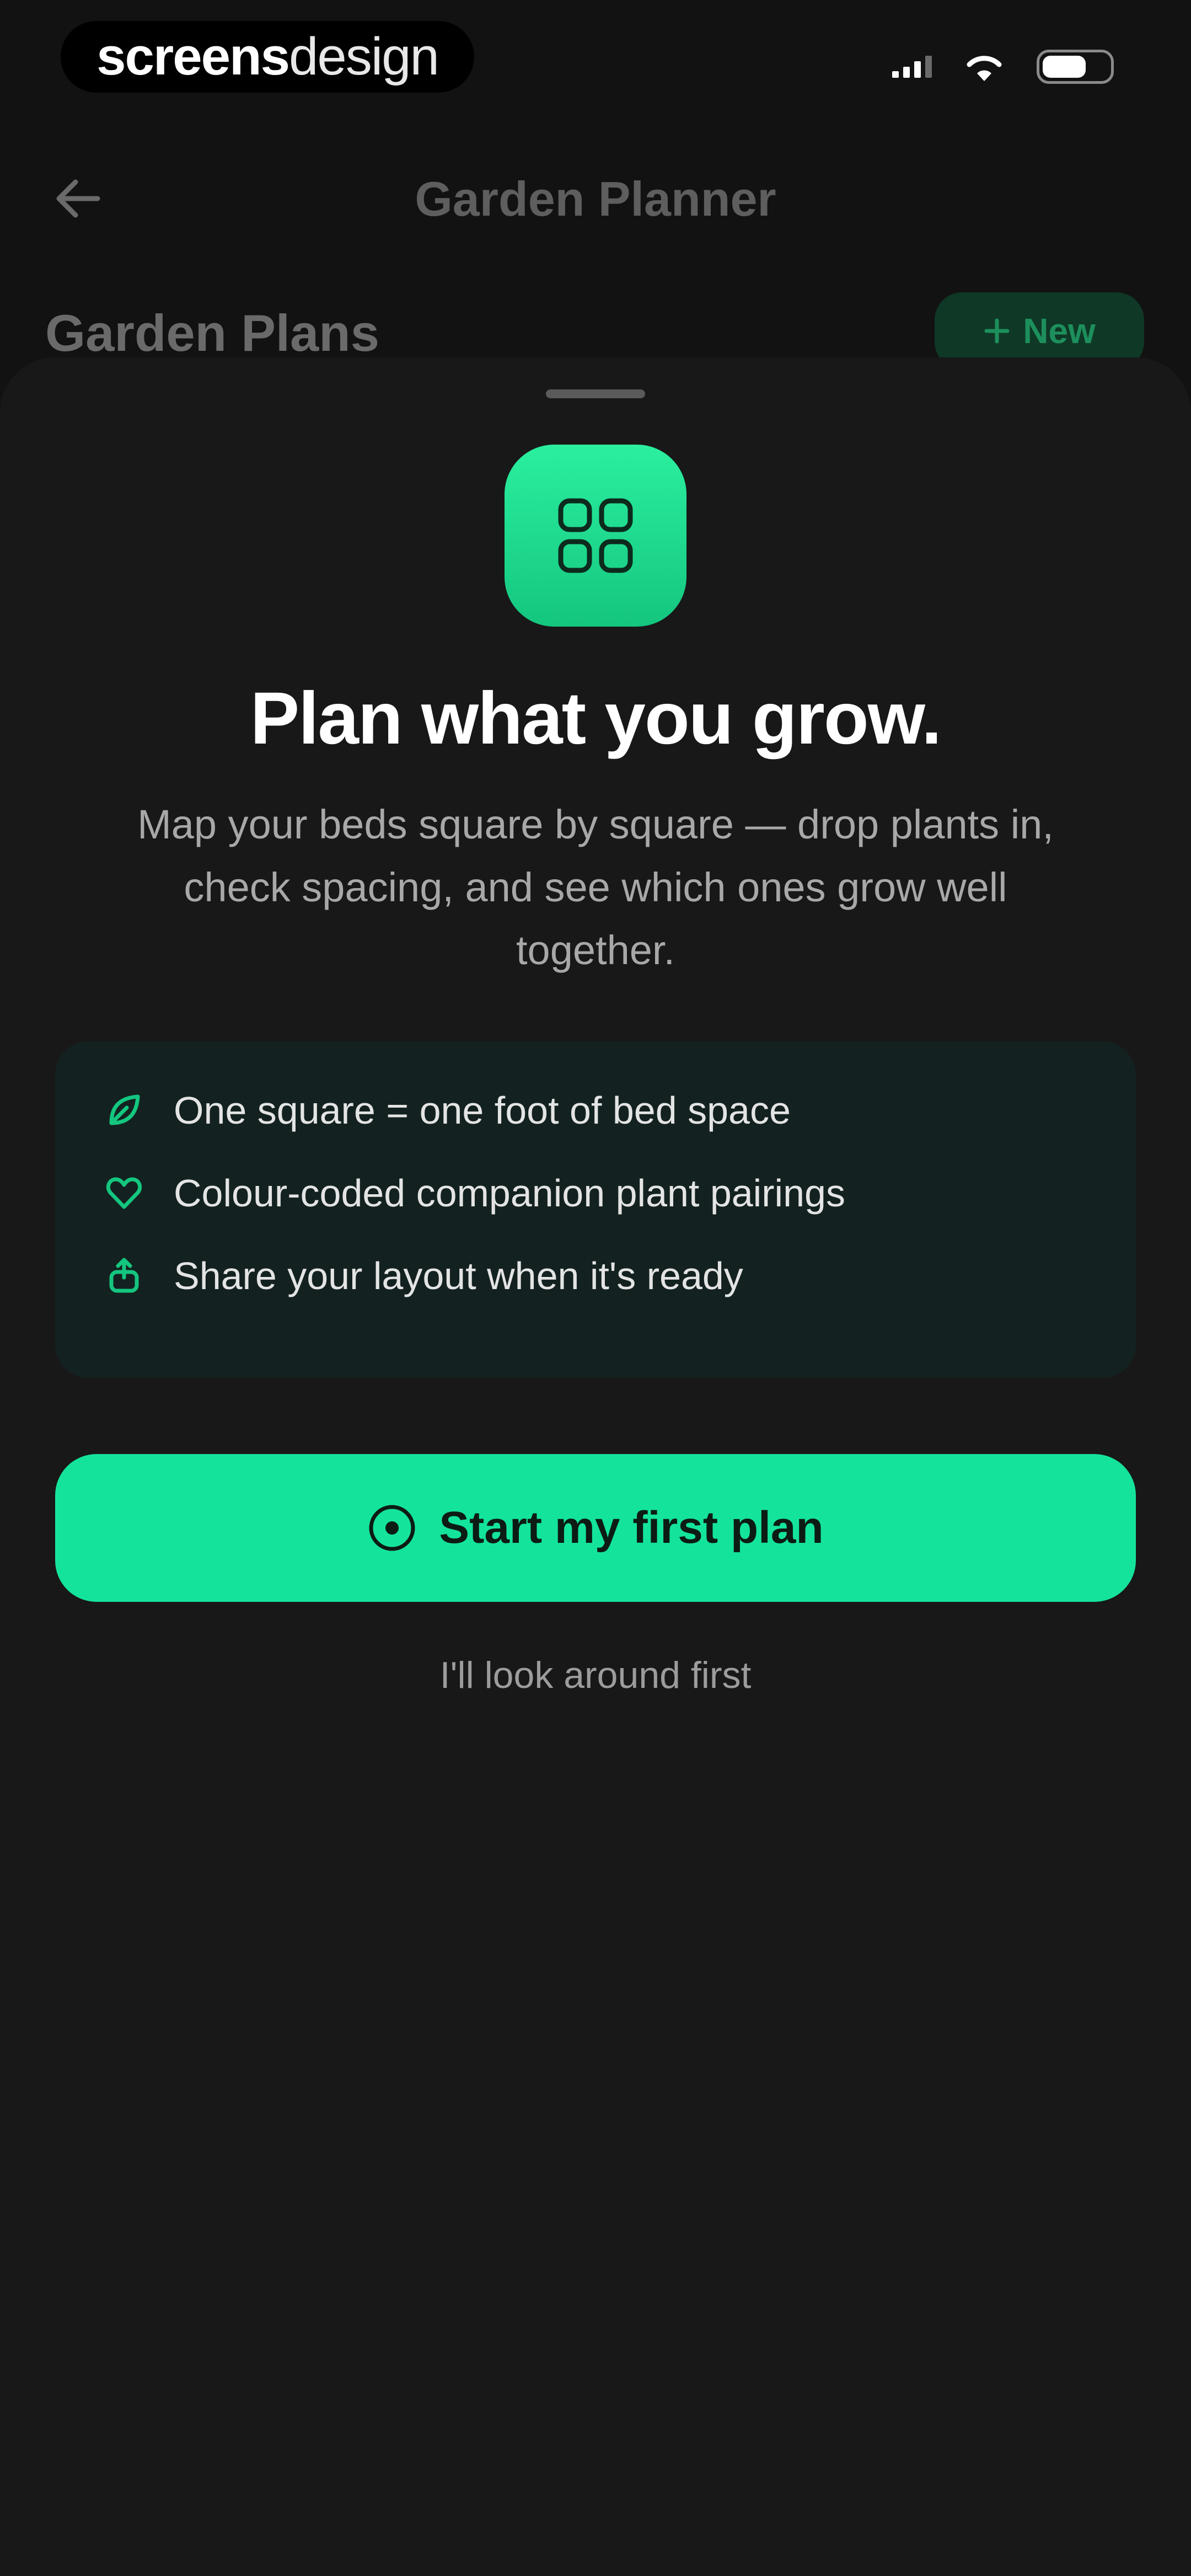 This screenshot has height=2576, width=1191. I want to click on feature-label: One square = one foot of bed space, so click(482, 1110).